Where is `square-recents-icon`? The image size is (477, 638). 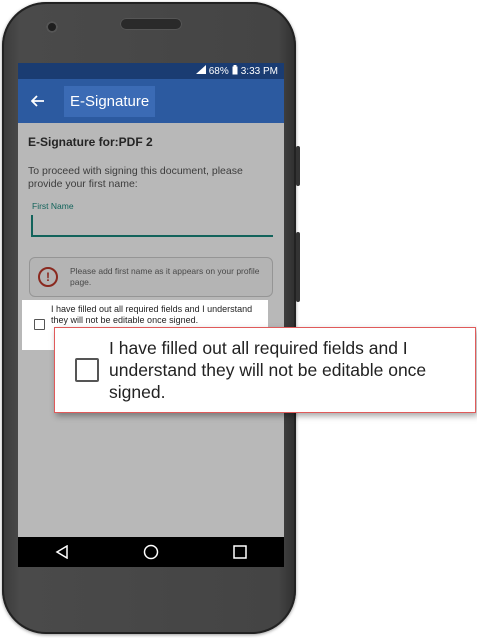 square-recents-icon is located at coordinates (239, 552).